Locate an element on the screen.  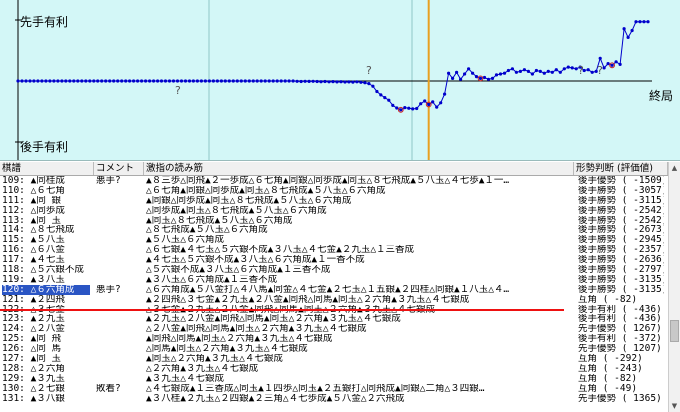
column-header-pv: 激指の読み筋 is located at coordinates (359, 168).